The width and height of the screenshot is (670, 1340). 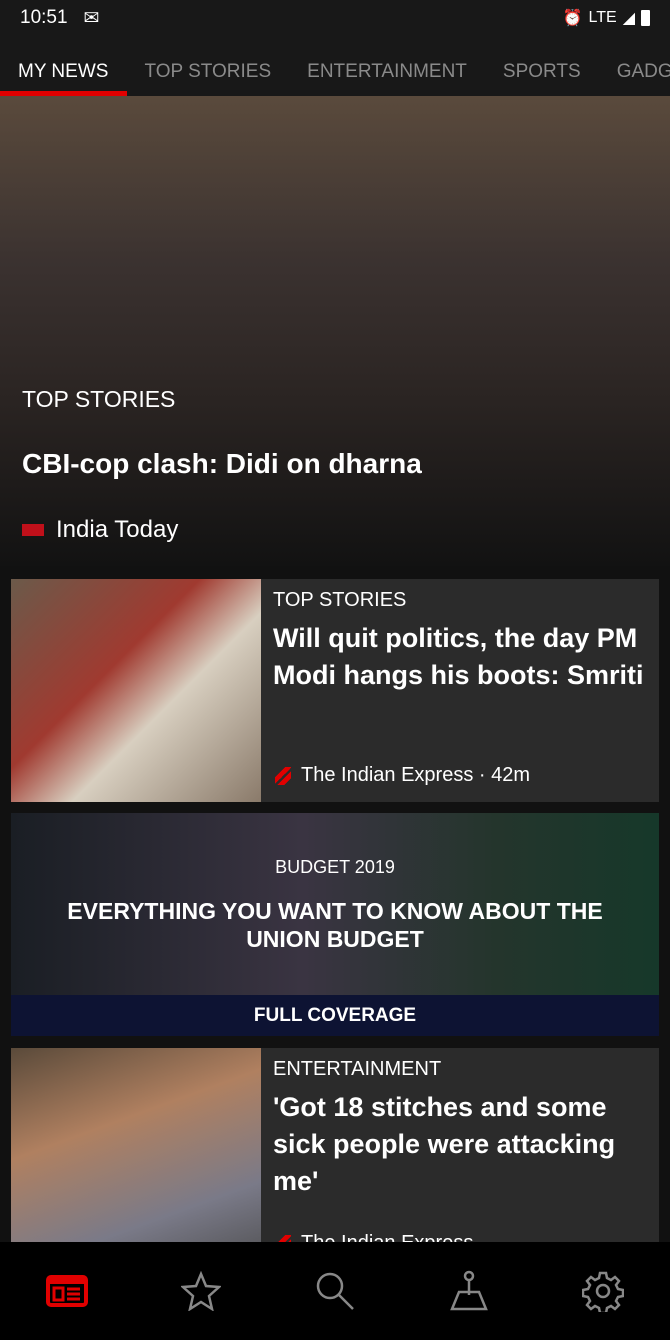 What do you see at coordinates (201, 1291) in the screenshot?
I see `star-icon` at bounding box center [201, 1291].